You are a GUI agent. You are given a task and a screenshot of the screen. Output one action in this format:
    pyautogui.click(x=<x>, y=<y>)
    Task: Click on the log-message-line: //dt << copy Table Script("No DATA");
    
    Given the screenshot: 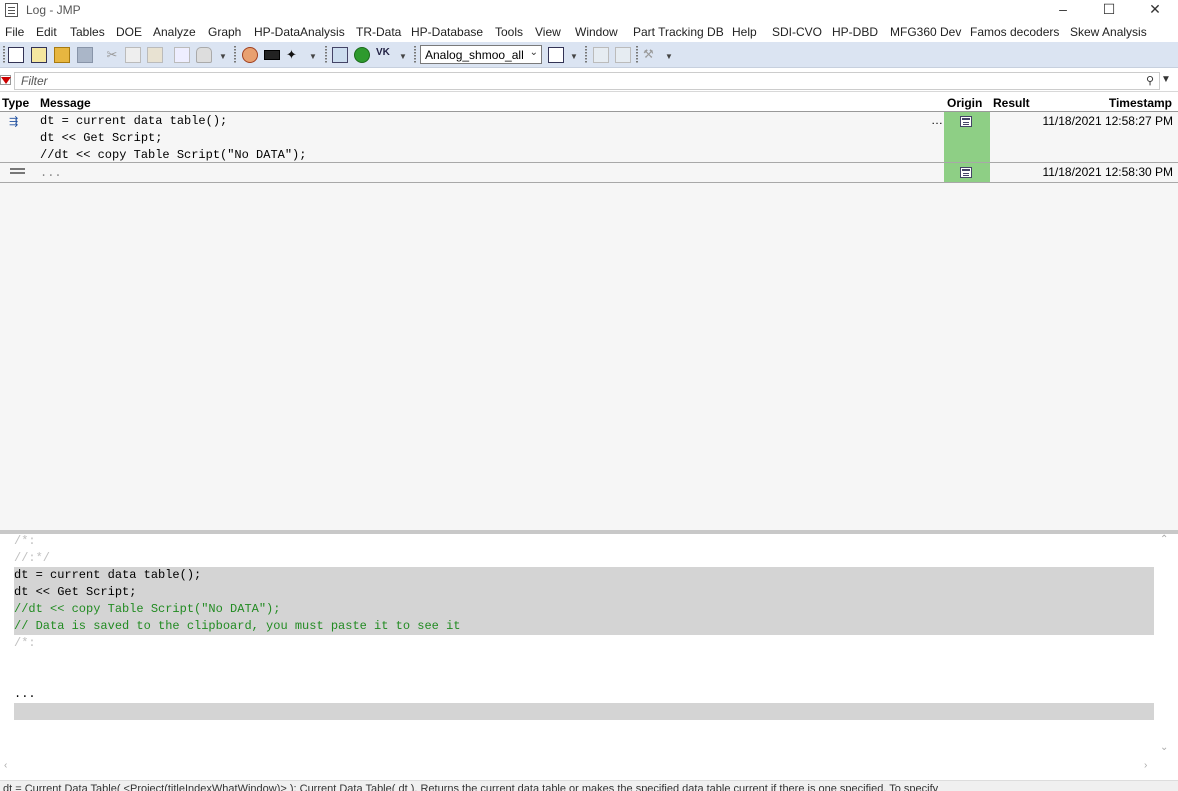 What is the action you would take?
    pyautogui.click(x=173, y=155)
    